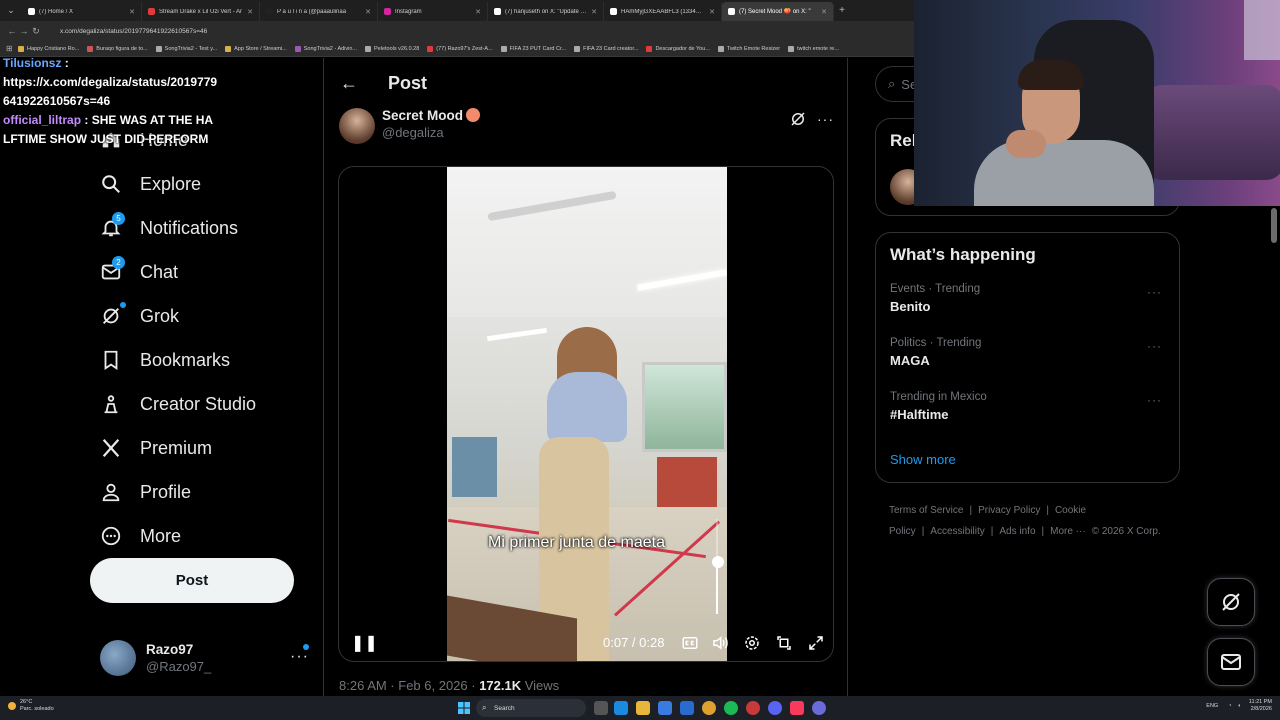 The height and width of the screenshot is (720, 1280). I want to click on volume-icon, so click(720, 643).